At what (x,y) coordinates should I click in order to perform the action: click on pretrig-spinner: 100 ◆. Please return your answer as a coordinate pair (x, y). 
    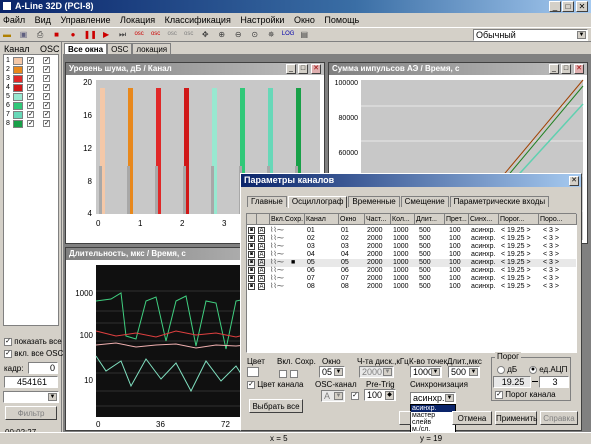
    Looking at the image, I should click on (380, 395).